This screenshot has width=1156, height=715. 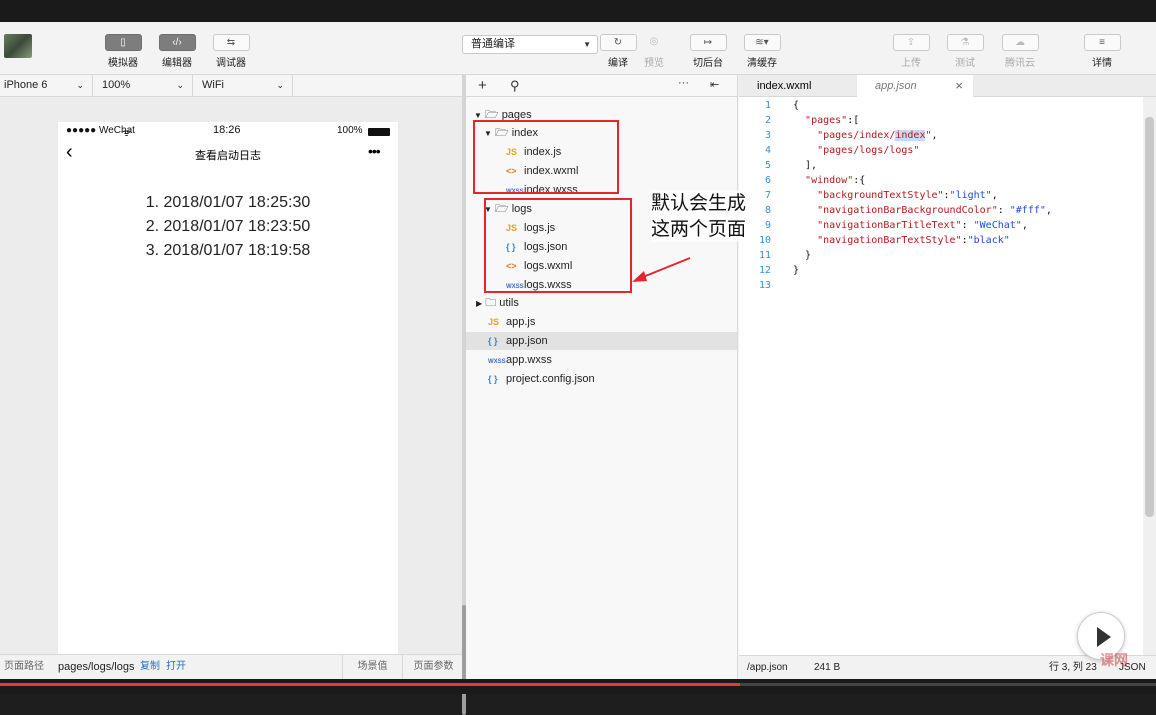 I want to click on chevron-down-icon: ▼, so click(x=587, y=44).